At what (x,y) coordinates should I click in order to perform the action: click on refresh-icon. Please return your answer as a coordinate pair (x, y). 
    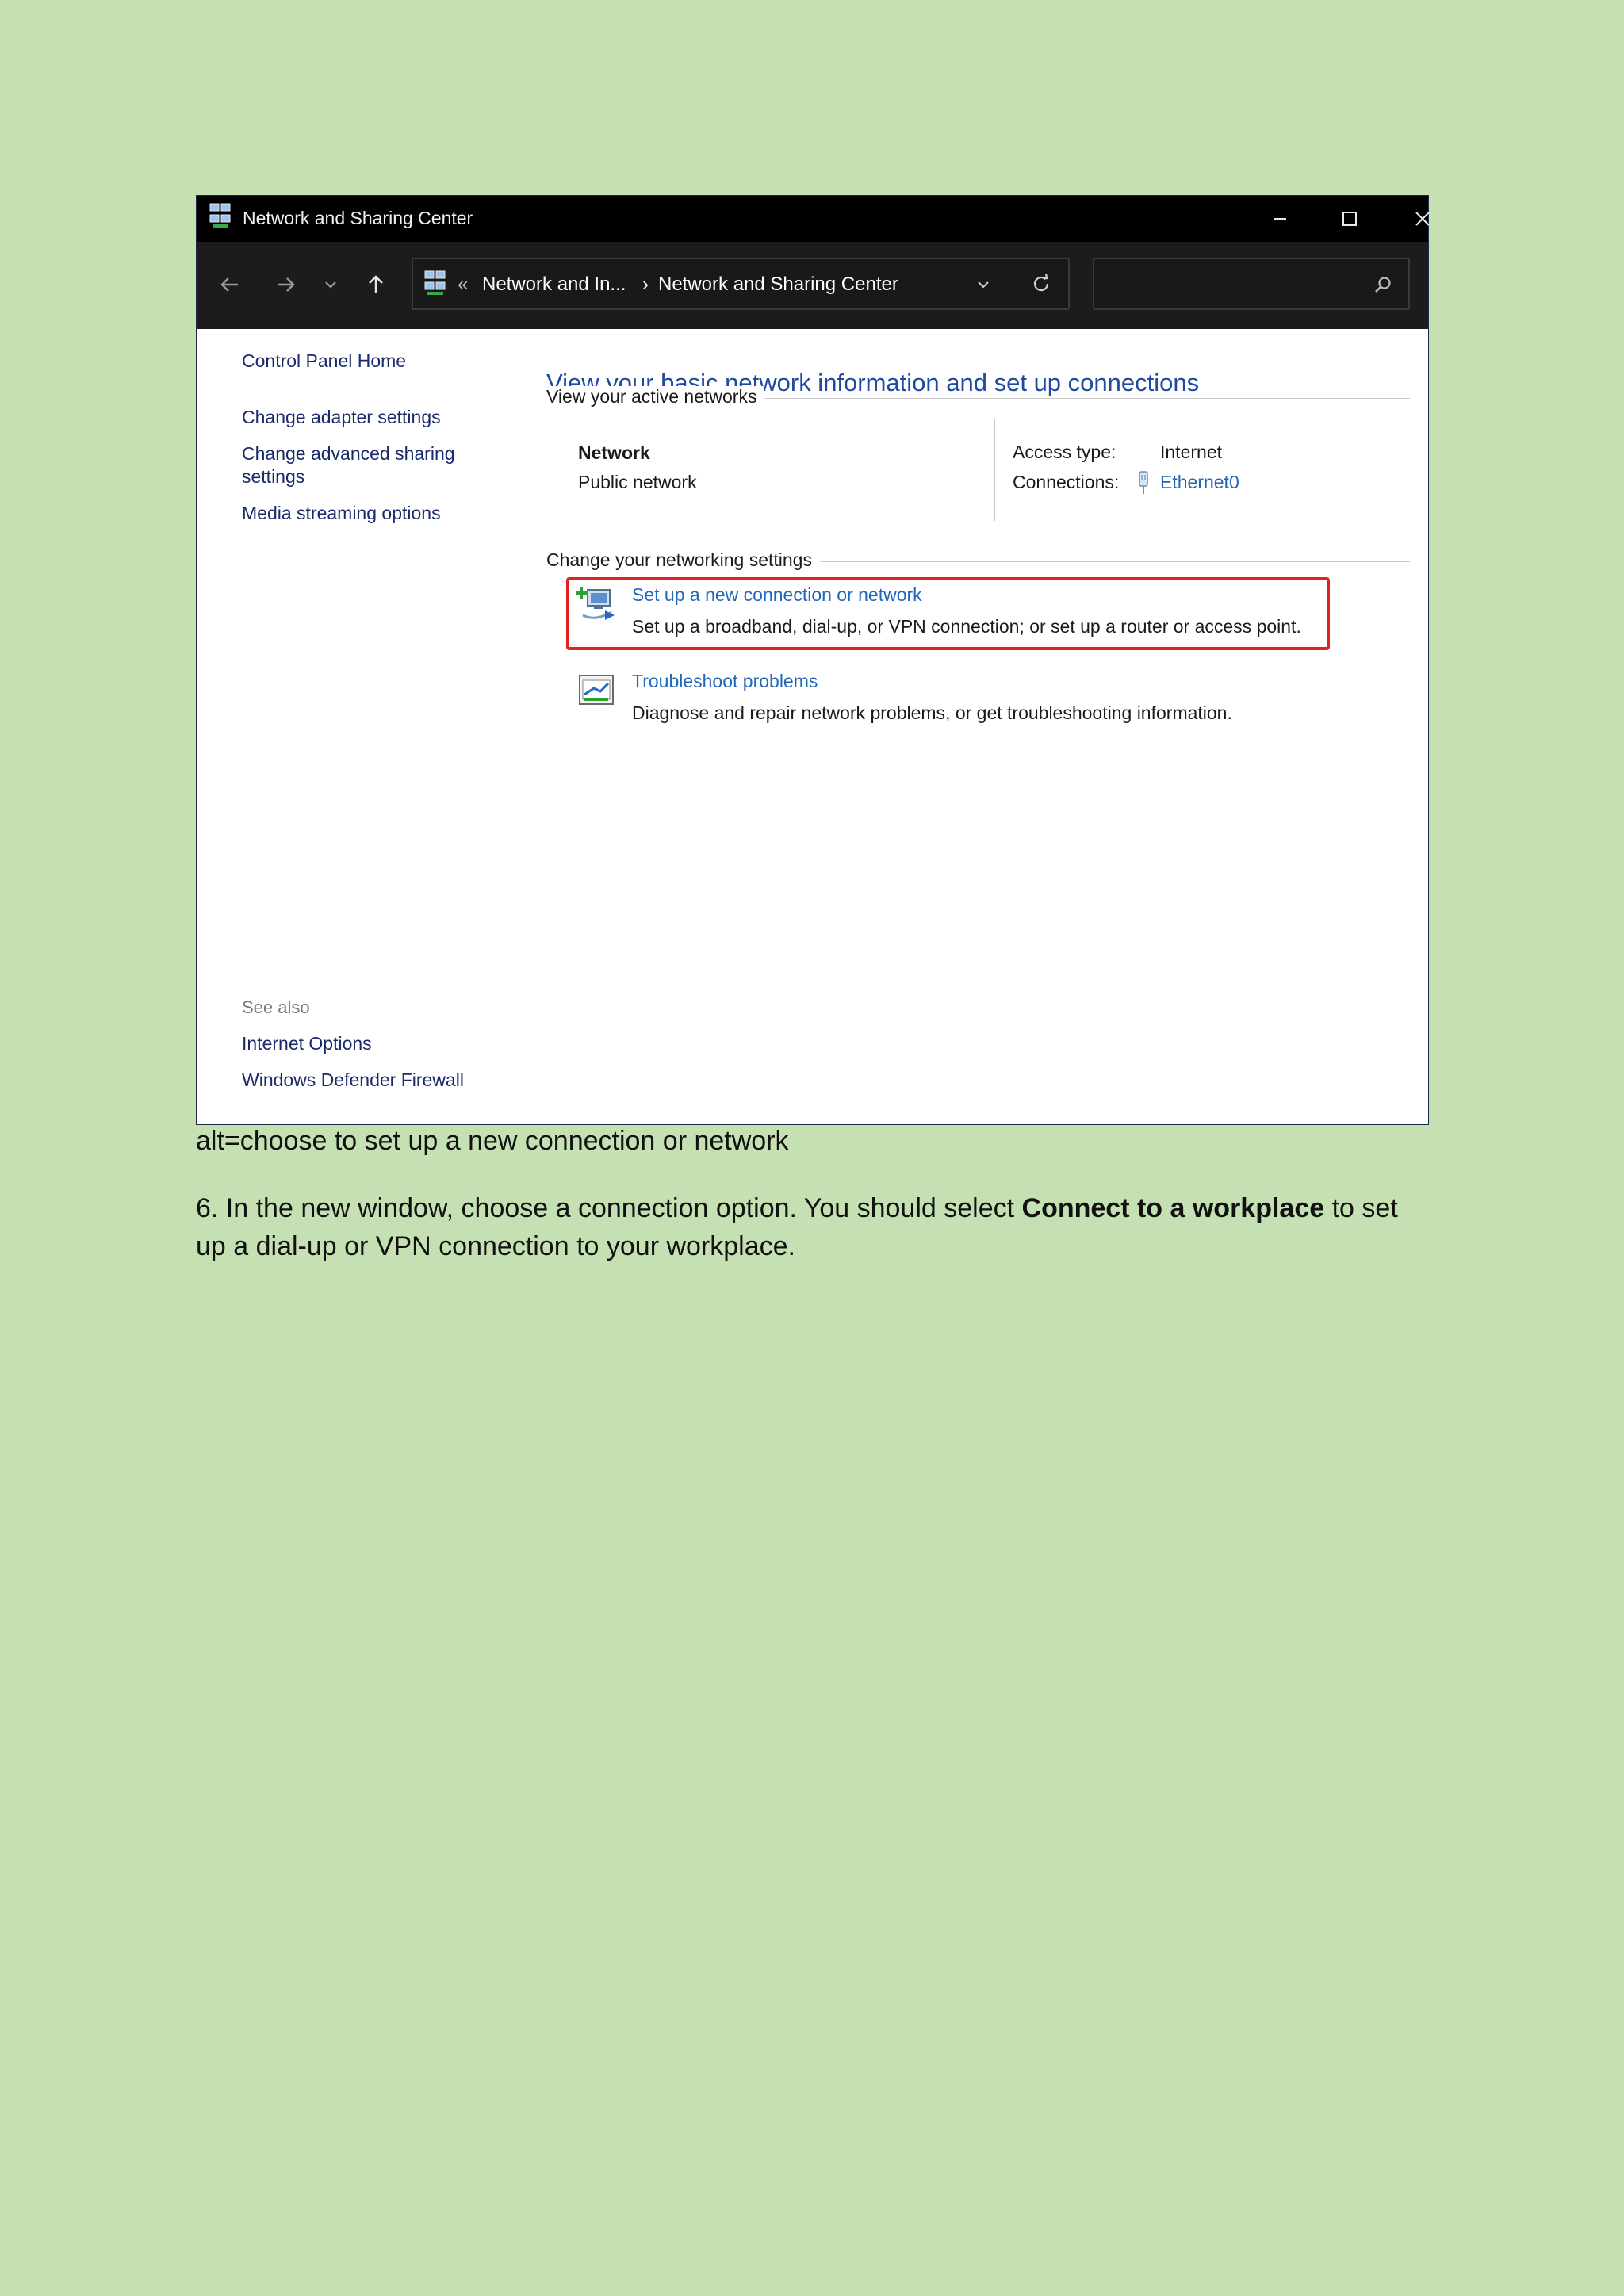
    Looking at the image, I should click on (1041, 284).